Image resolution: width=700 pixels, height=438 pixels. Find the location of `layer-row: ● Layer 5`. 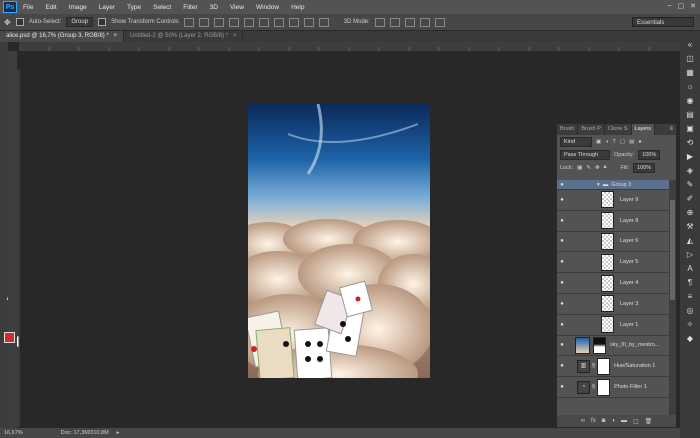

layer-row: ● Layer 5 is located at coordinates (613, 263).